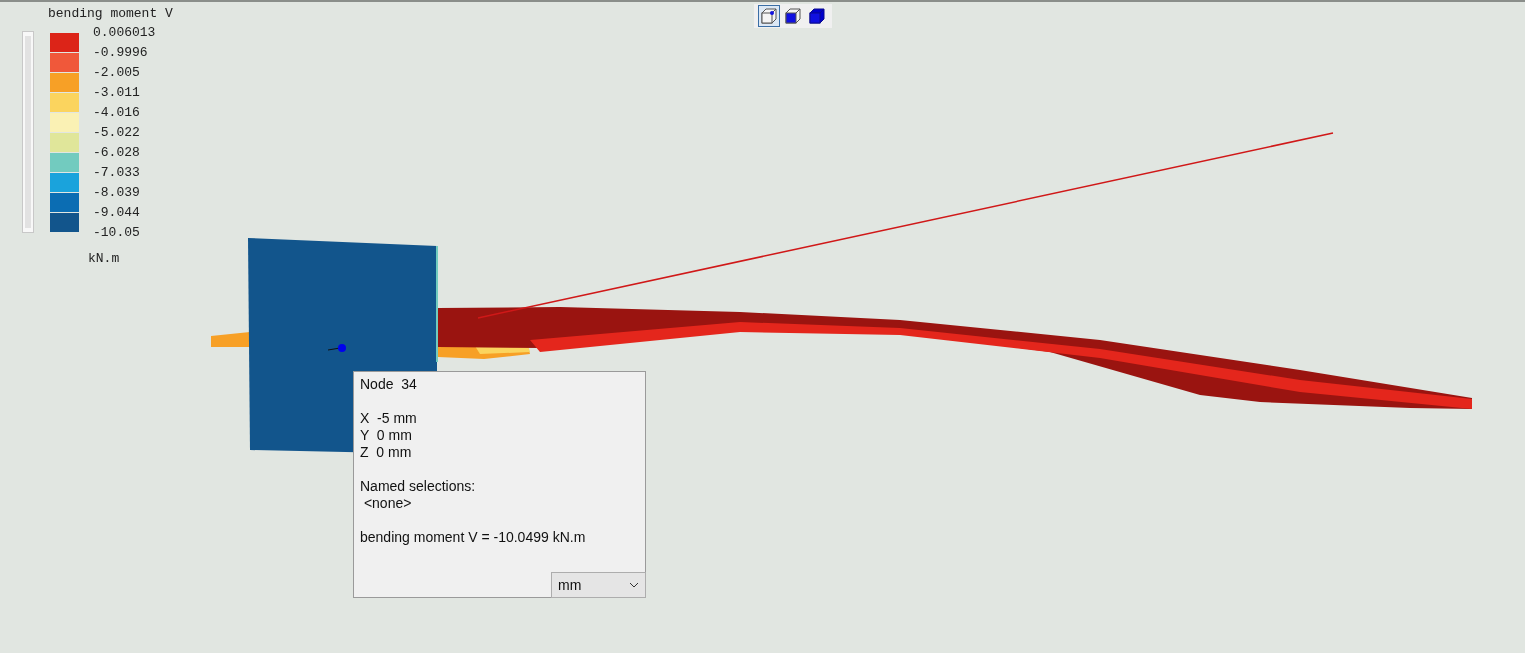 This screenshot has width=1525, height=653. Describe the element at coordinates (386, 452) in the screenshot. I see `coordinate-text: Z 0 mm` at that location.